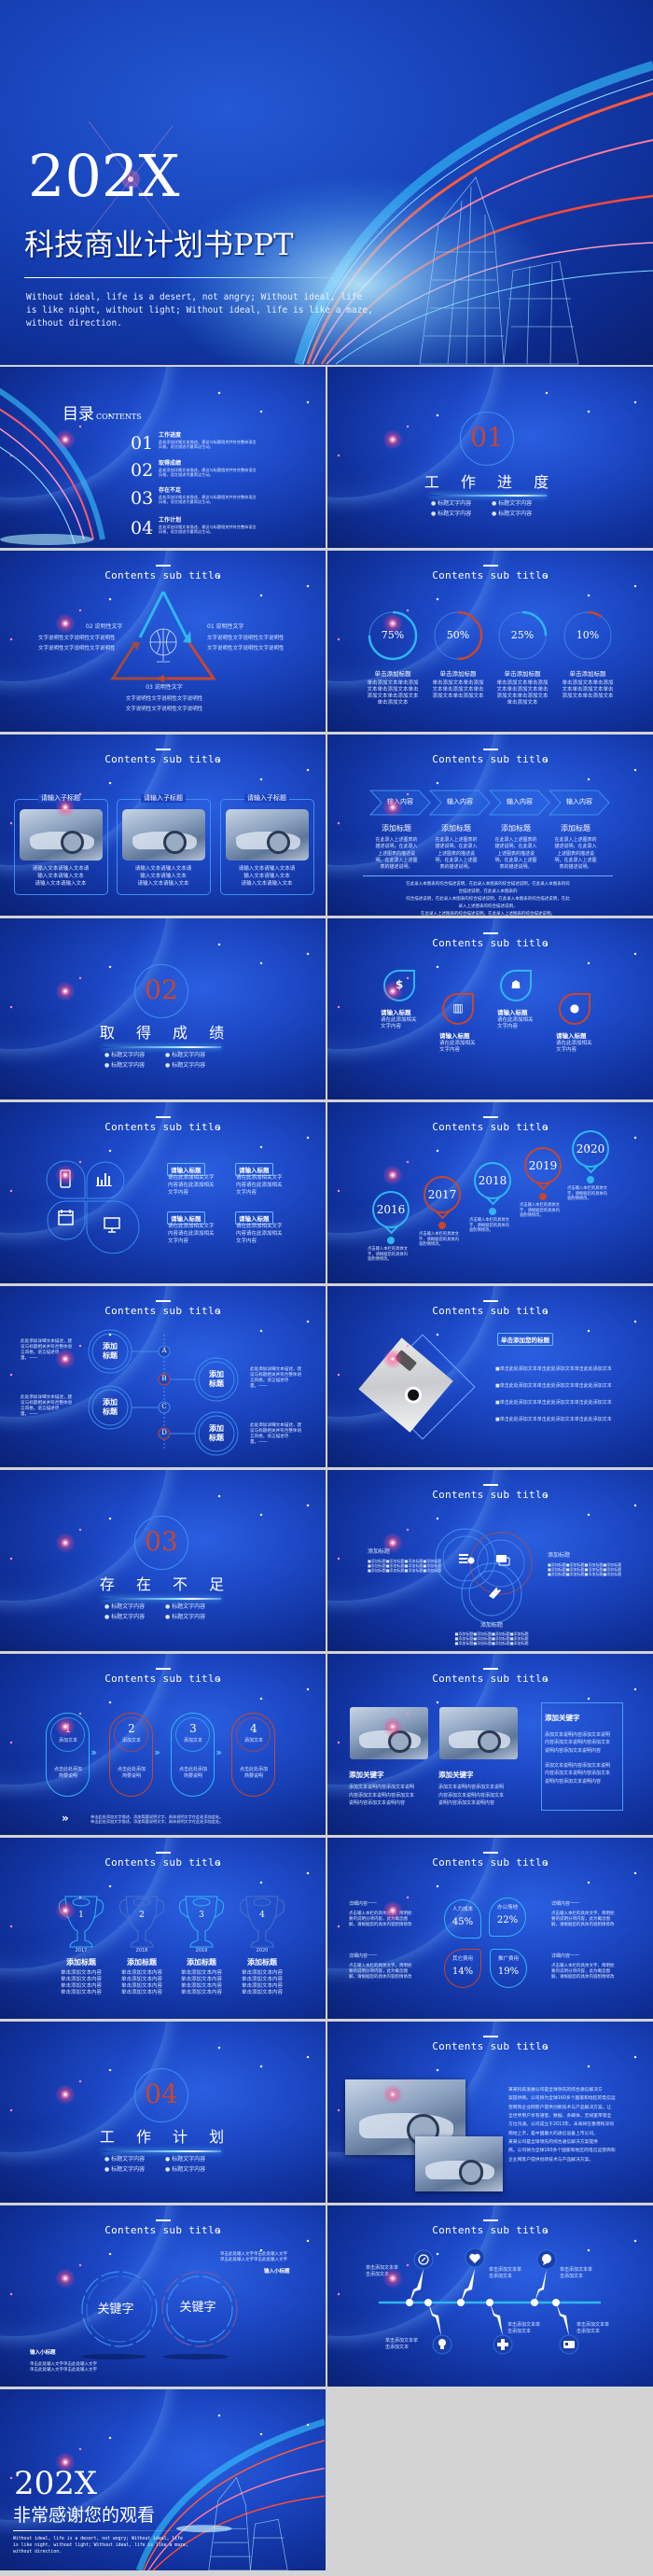  Describe the element at coordinates (442, 1194) in the screenshot. I see `year-bubble: 2017` at that location.